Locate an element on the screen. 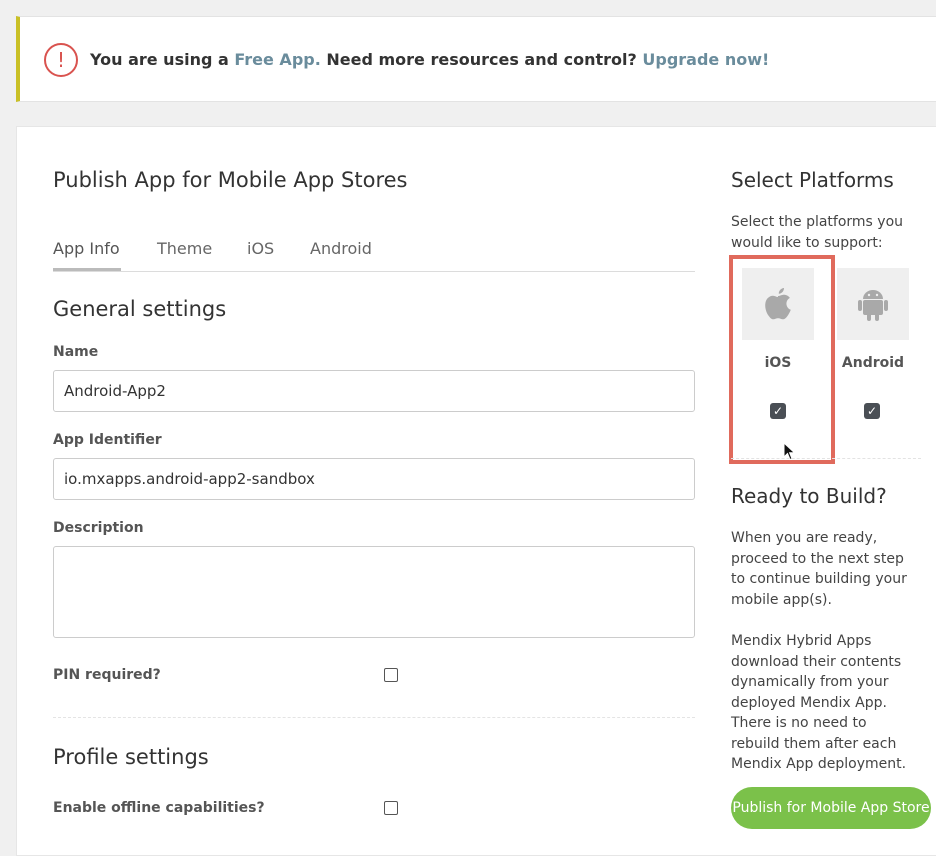  profile-settings-heading: Profile settings is located at coordinates (131, 757).